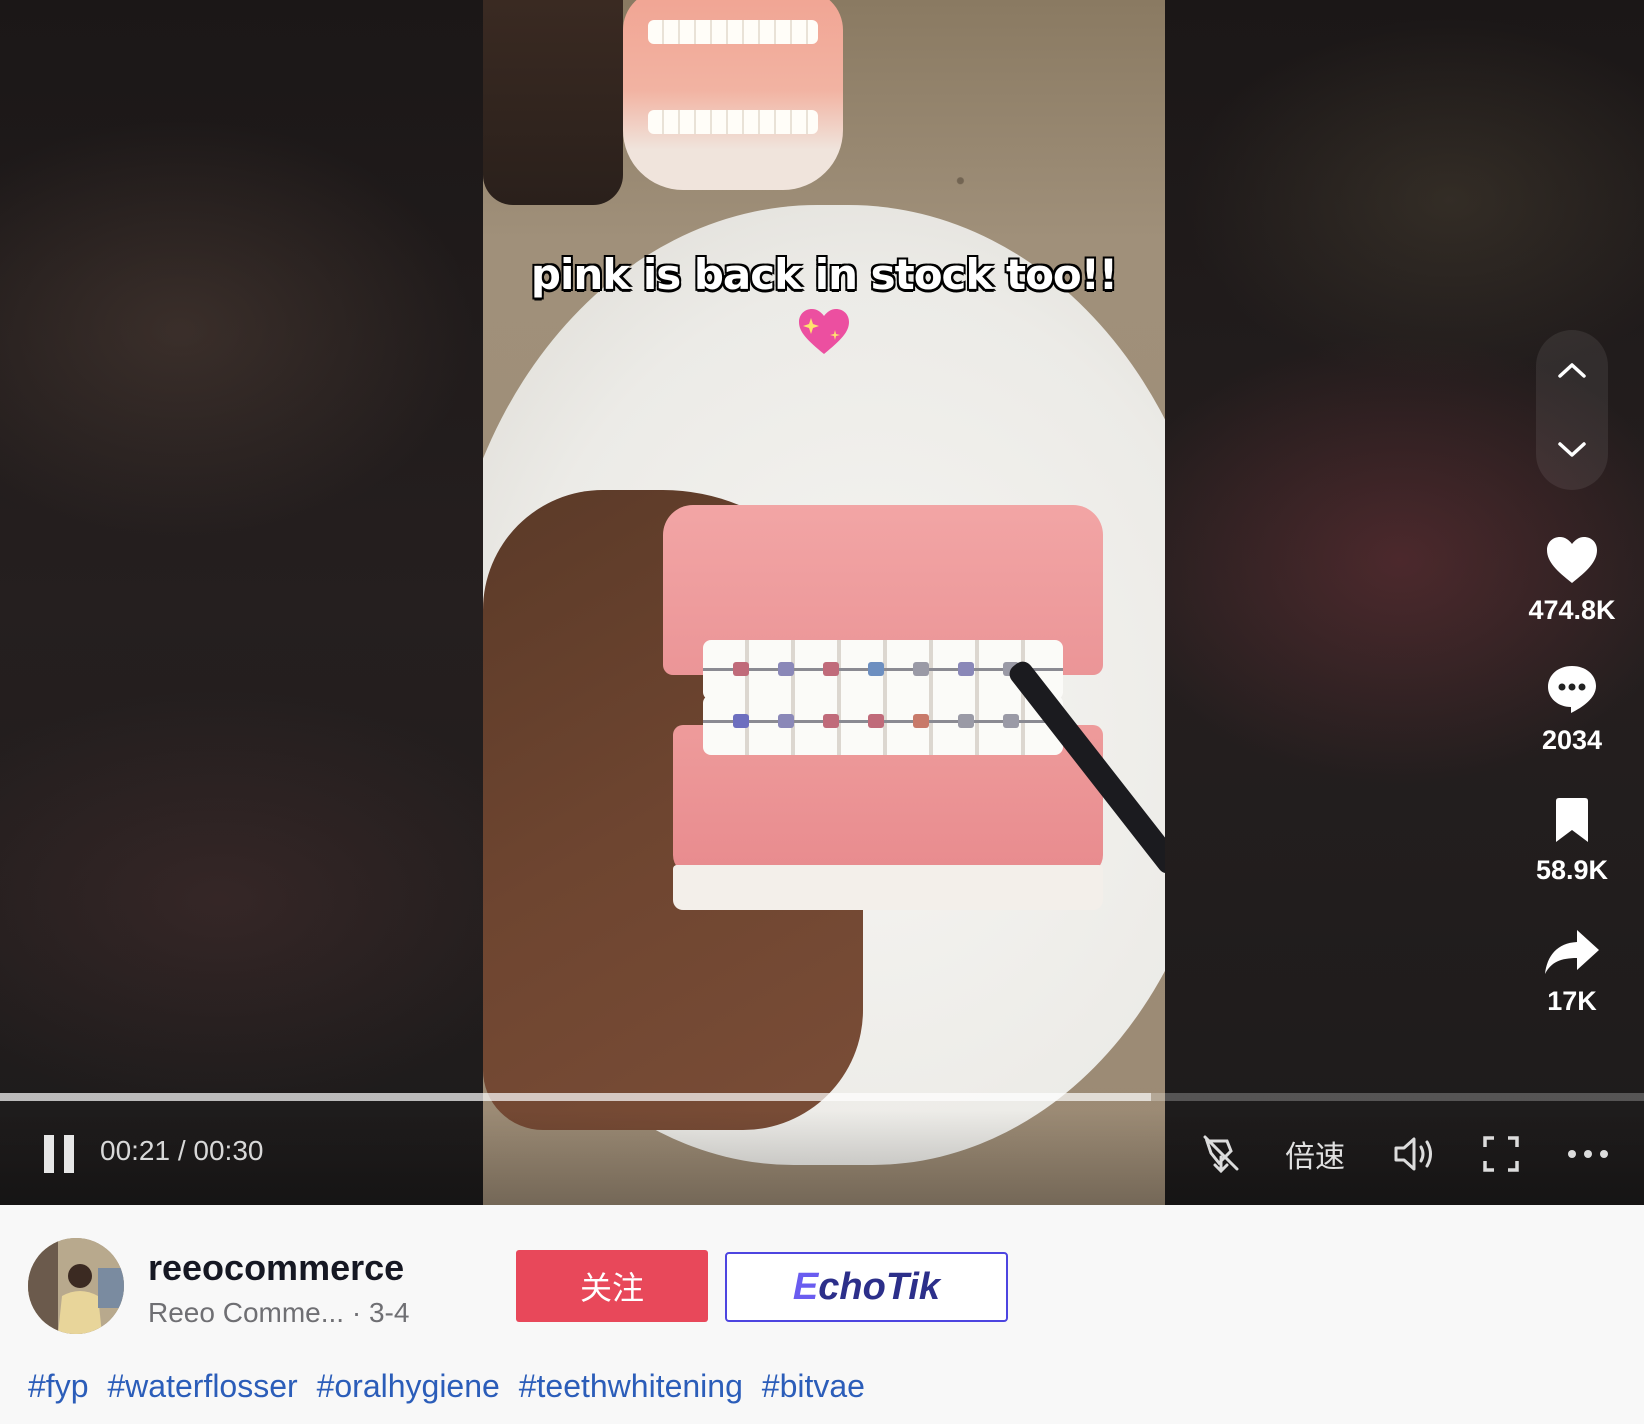 Image resolution: width=1644 pixels, height=1424 pixels. Describe the element at coordinates (1572, 560) in the screenshot. I see `heart-icon` at that location.